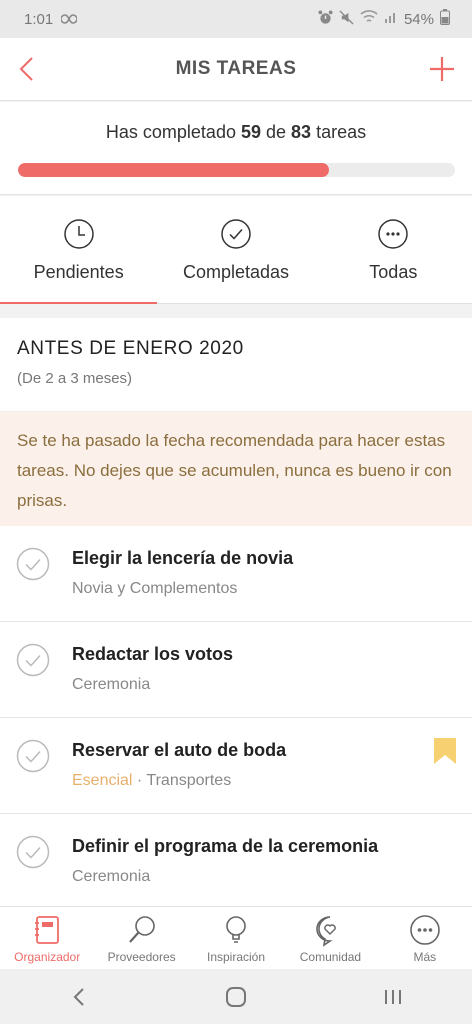 Image resolution: width=472 pixels, height=1024 pixels. I want to click on signal-icon, so click(391, 19).